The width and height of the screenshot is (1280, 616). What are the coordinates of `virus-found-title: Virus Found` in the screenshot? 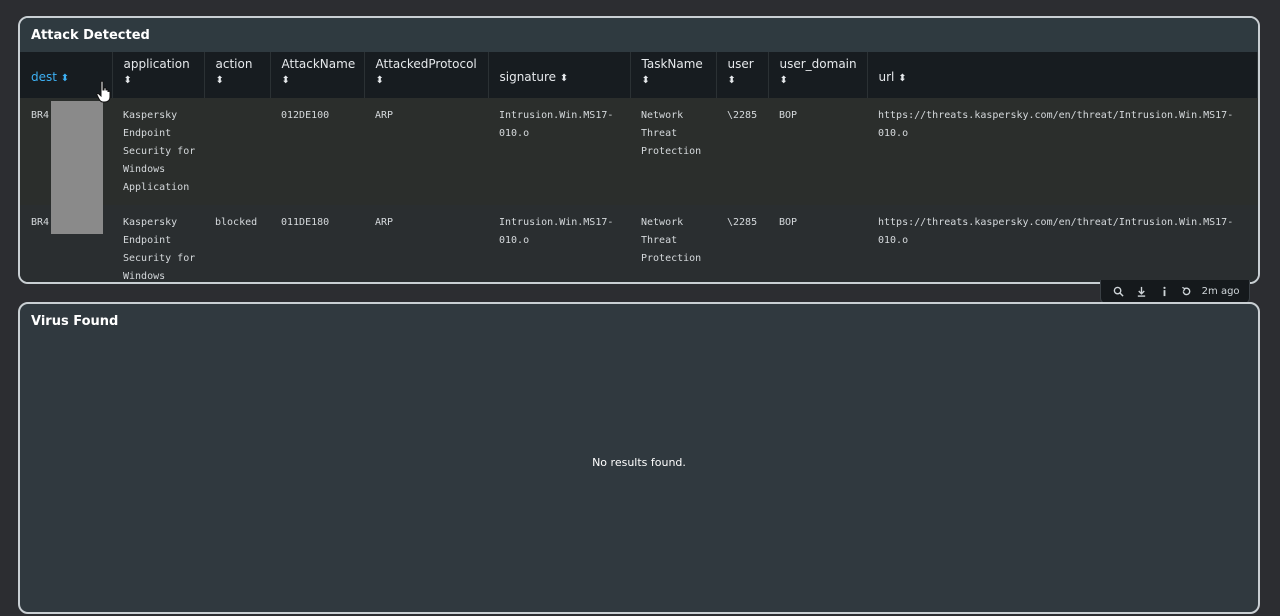 It's located at (75, 321).